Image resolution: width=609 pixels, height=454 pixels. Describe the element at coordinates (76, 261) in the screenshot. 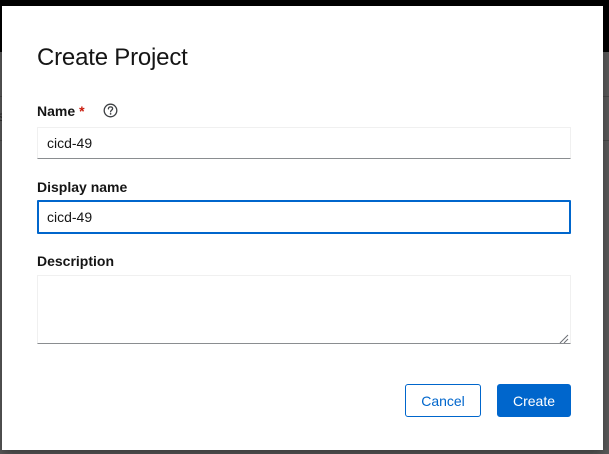

I see `description-label: Description` at that location.